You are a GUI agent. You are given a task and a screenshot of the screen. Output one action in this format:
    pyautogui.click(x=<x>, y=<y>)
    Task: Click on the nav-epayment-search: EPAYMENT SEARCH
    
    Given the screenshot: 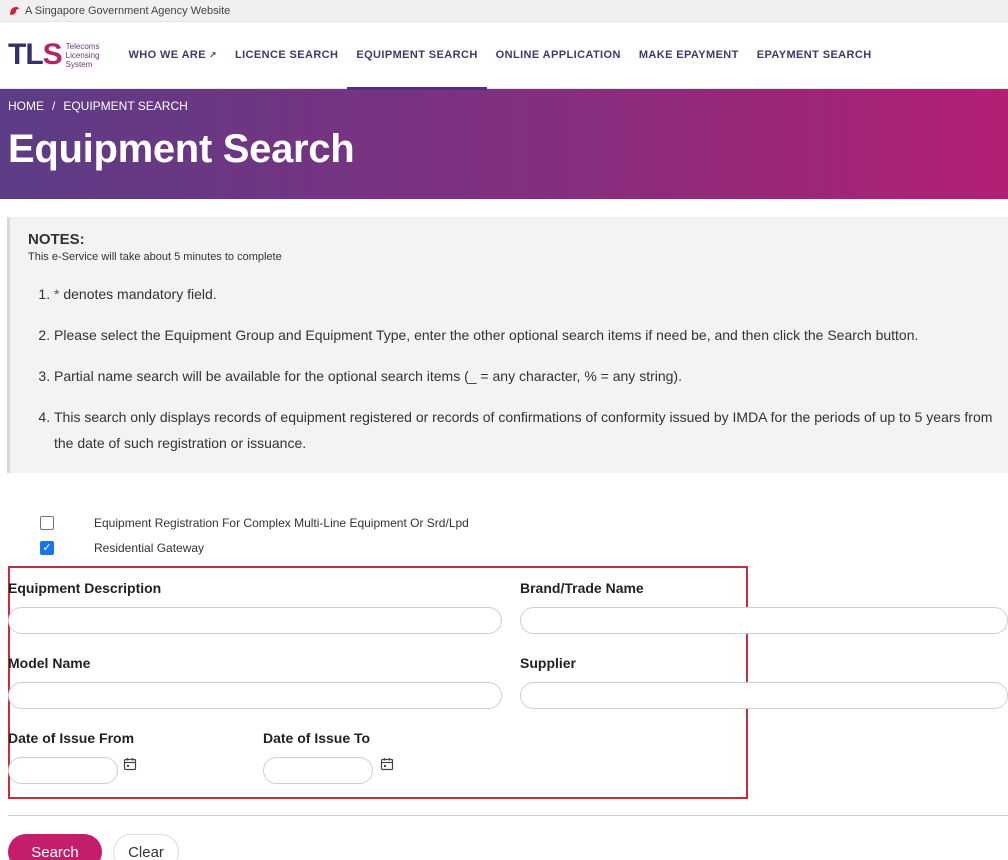 What is the action you would take?
    pyautogui.click(x=814, y=55)
    